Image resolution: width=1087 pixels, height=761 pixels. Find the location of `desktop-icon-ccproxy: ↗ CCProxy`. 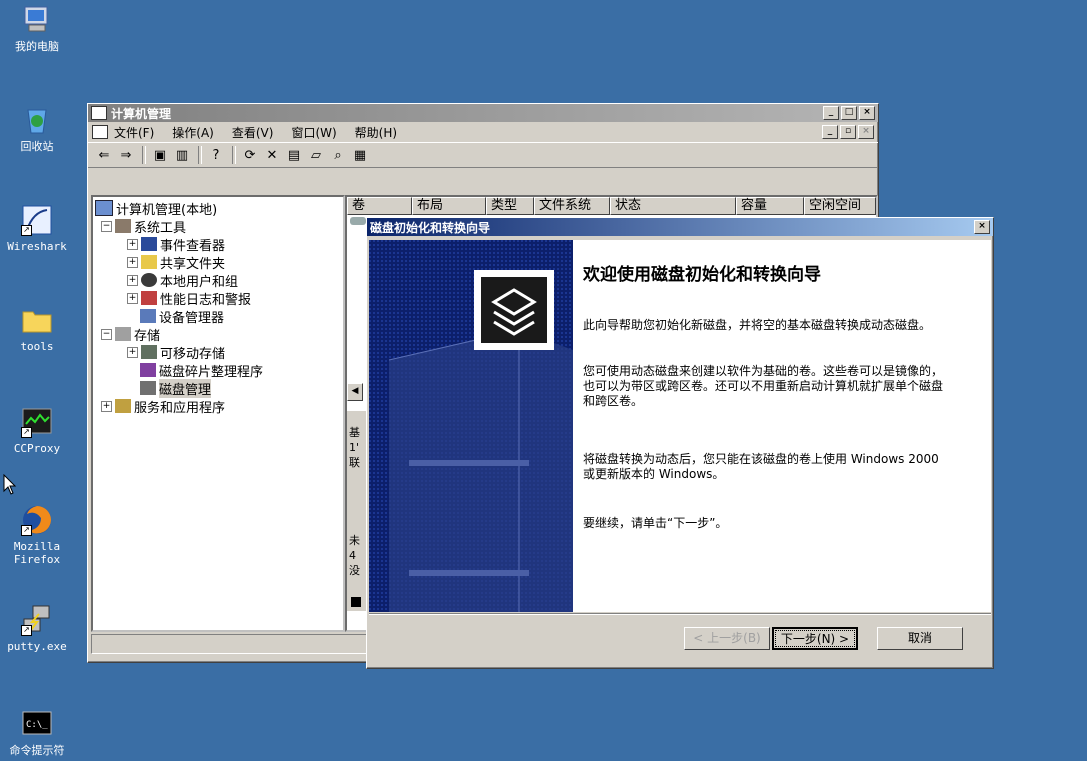

desktop-icon-ccproxy: ↗ CCProxy is located at coordinates (37, 430).